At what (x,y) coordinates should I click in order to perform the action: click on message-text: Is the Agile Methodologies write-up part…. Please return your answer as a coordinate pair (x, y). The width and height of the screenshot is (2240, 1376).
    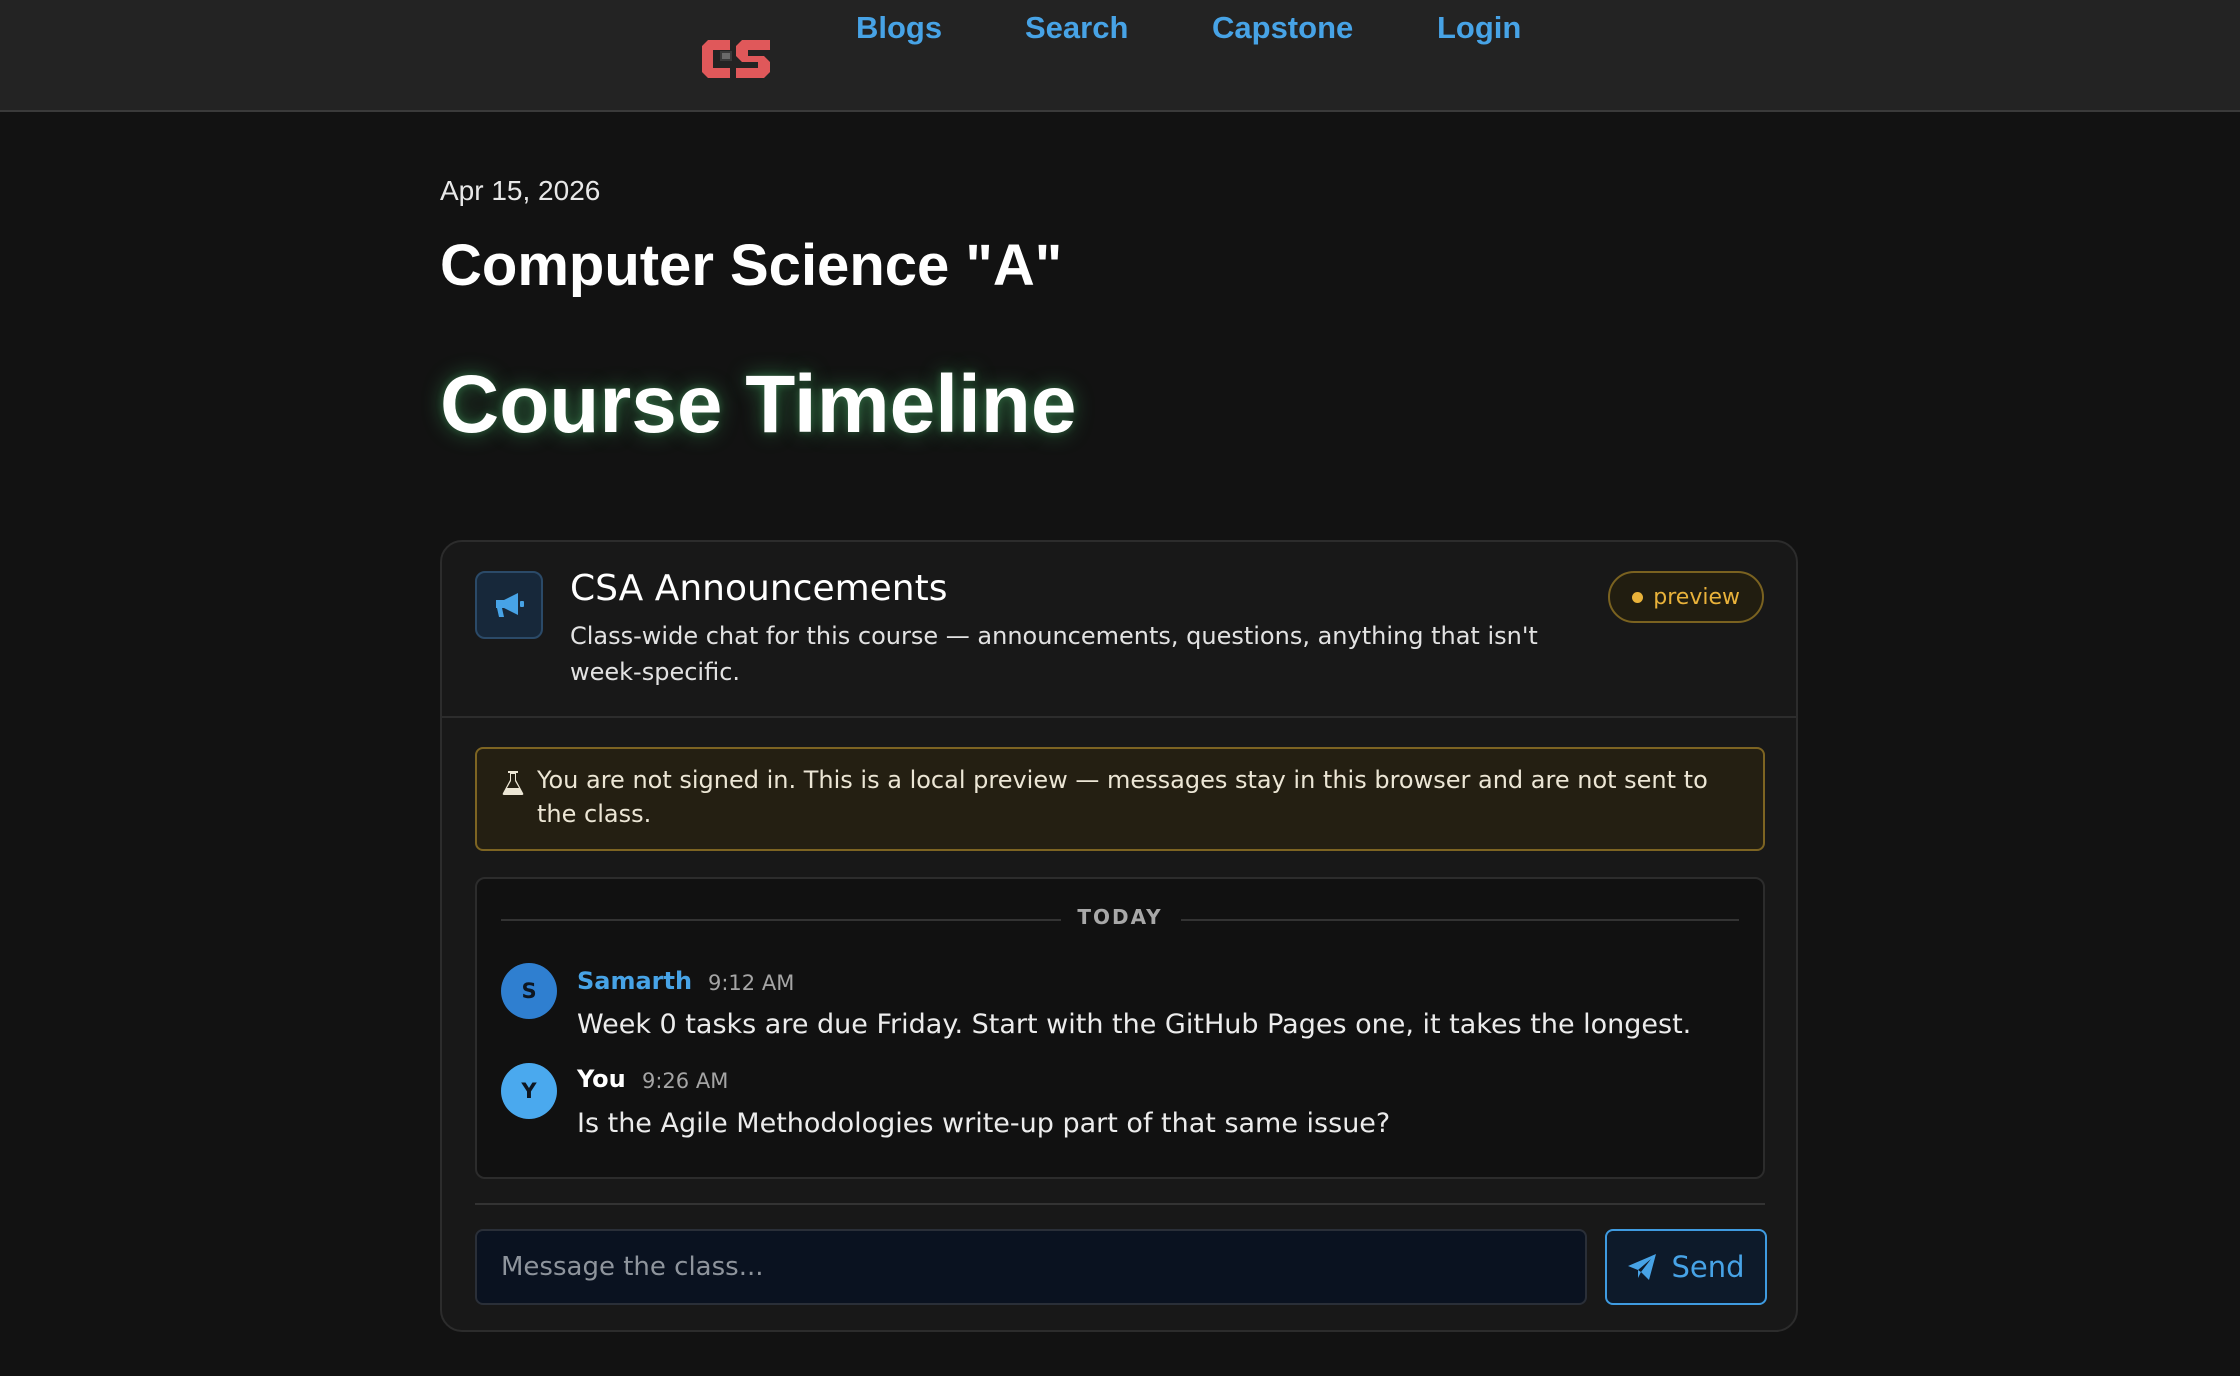
    Looking at the image, I should click on (984, 1123).